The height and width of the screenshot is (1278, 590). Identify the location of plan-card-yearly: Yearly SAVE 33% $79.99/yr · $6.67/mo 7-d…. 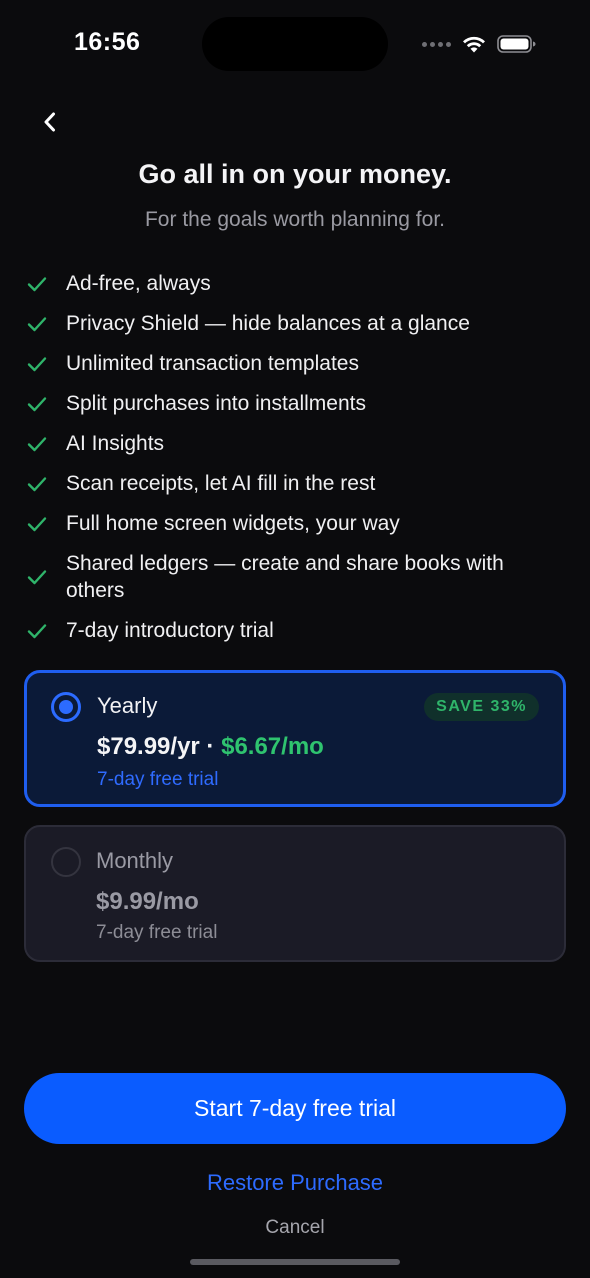
(295, 738).